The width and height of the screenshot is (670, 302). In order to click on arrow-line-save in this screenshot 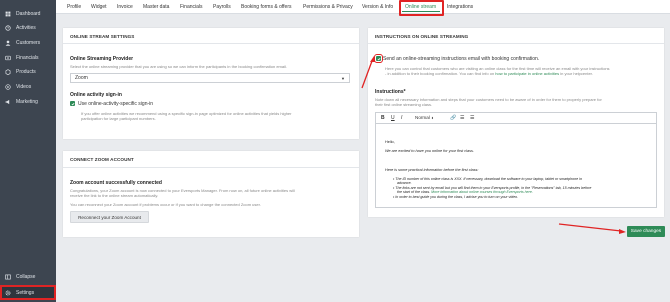, I will do `click(590, 227)`.